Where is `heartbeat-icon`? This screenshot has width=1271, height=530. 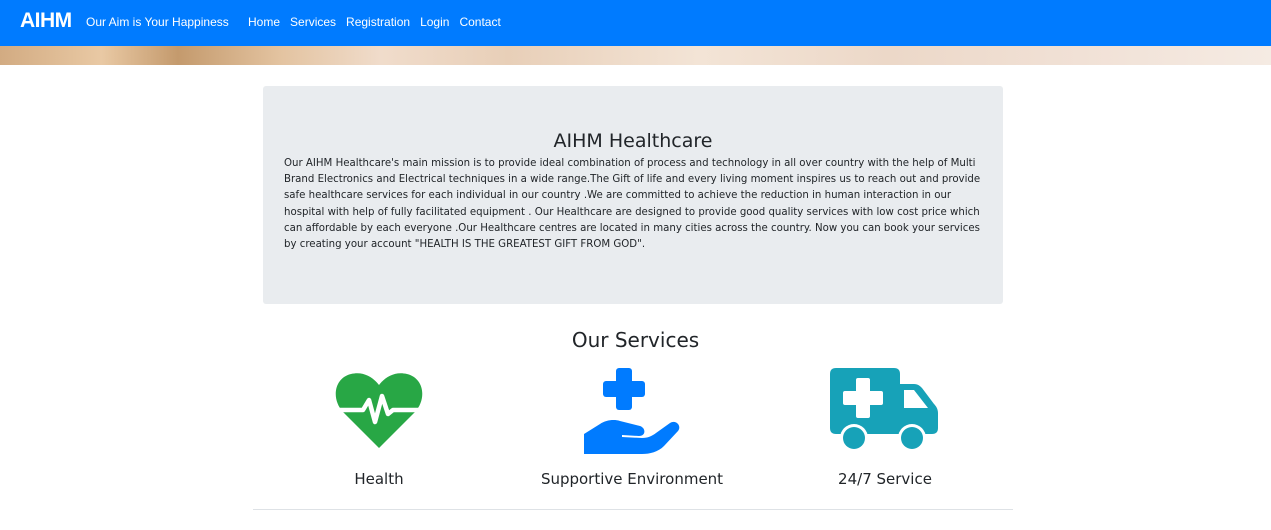
heartbeat-icon is located at coordinates (379, 410).